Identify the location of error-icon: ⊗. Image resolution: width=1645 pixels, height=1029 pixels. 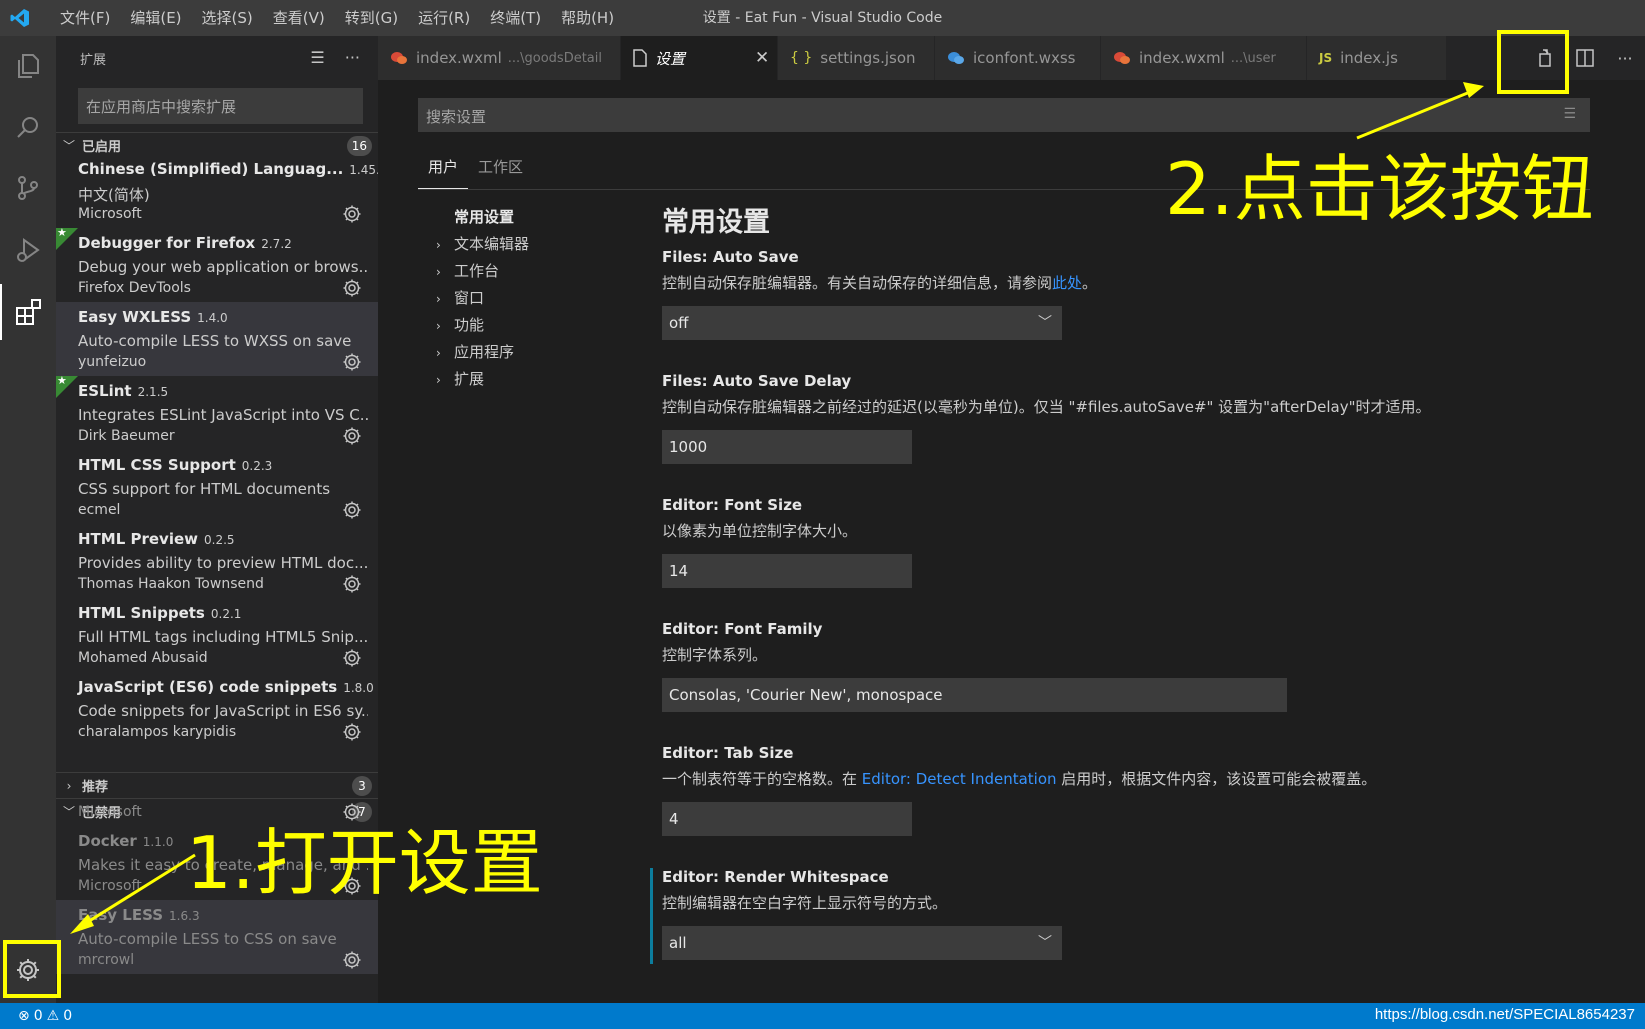
(24, 1016).